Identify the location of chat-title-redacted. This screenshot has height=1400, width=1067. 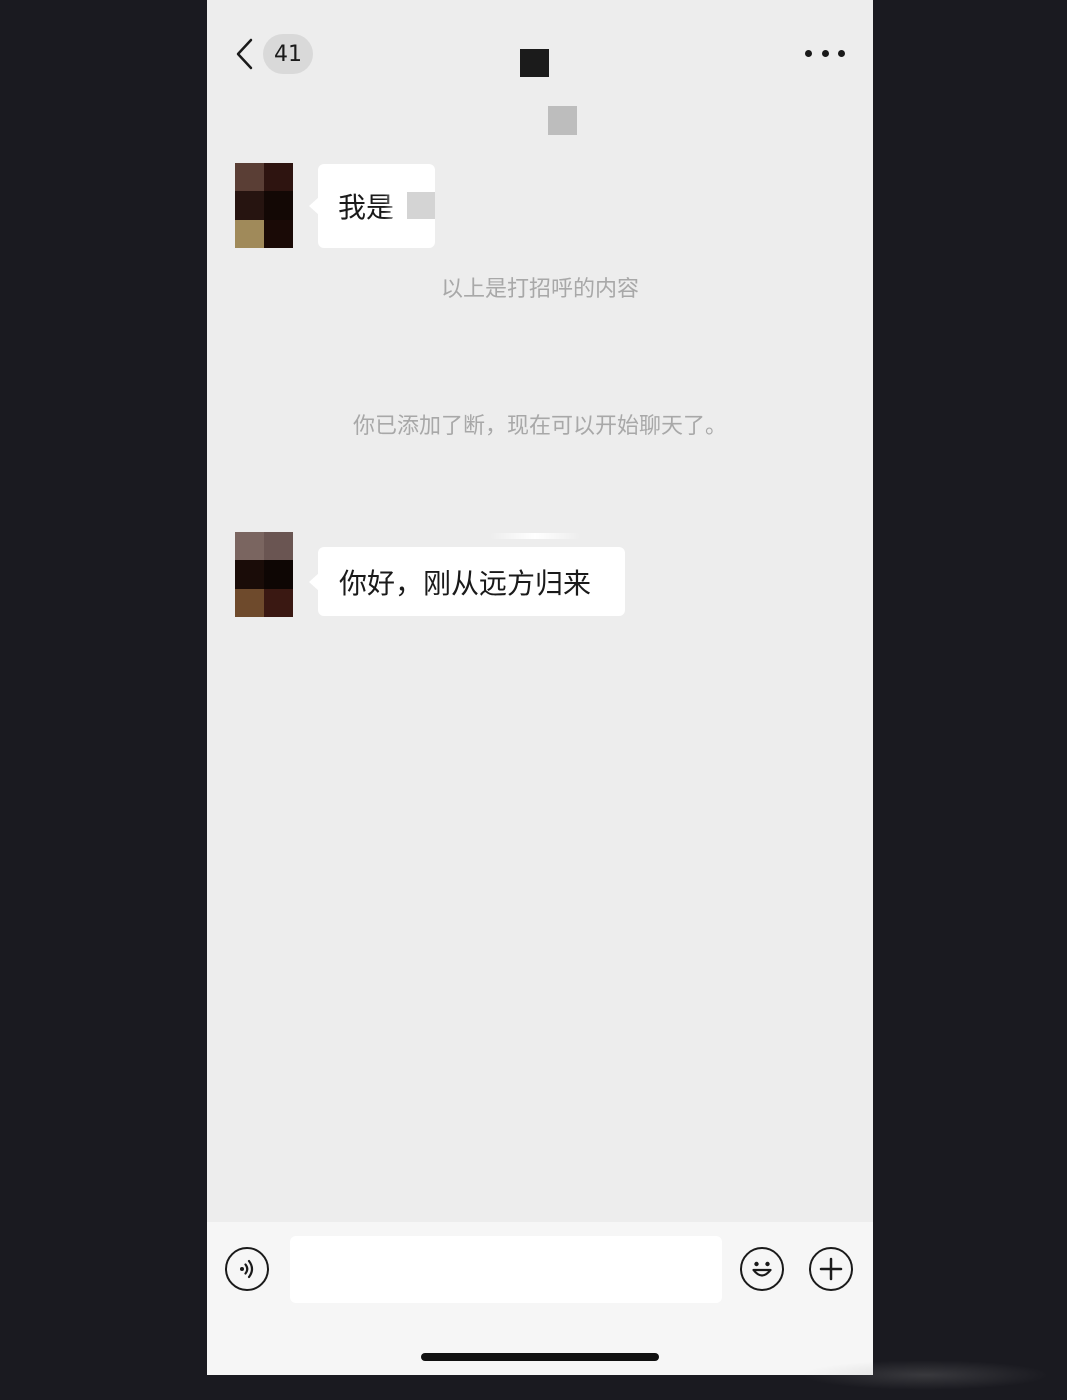
(534, 63).